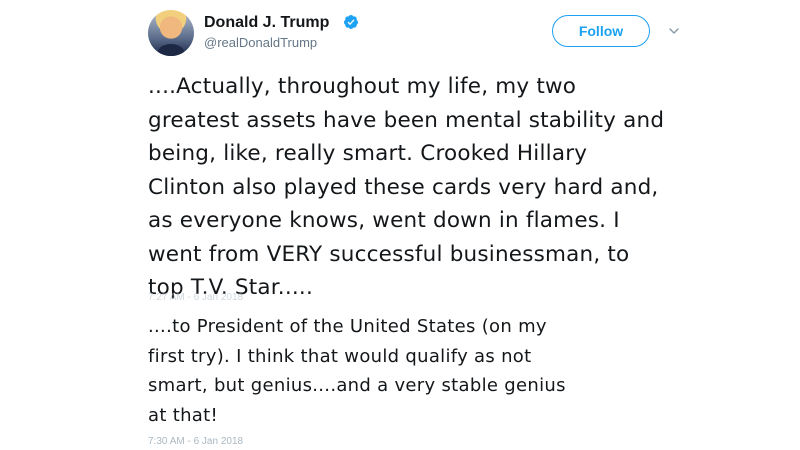 Image resolution: width=800 pixels, height=450 pixels. Describe the element at coordinates (266, 23) in the screenshot. I see `display-name: Donald J. Trump` at that location.